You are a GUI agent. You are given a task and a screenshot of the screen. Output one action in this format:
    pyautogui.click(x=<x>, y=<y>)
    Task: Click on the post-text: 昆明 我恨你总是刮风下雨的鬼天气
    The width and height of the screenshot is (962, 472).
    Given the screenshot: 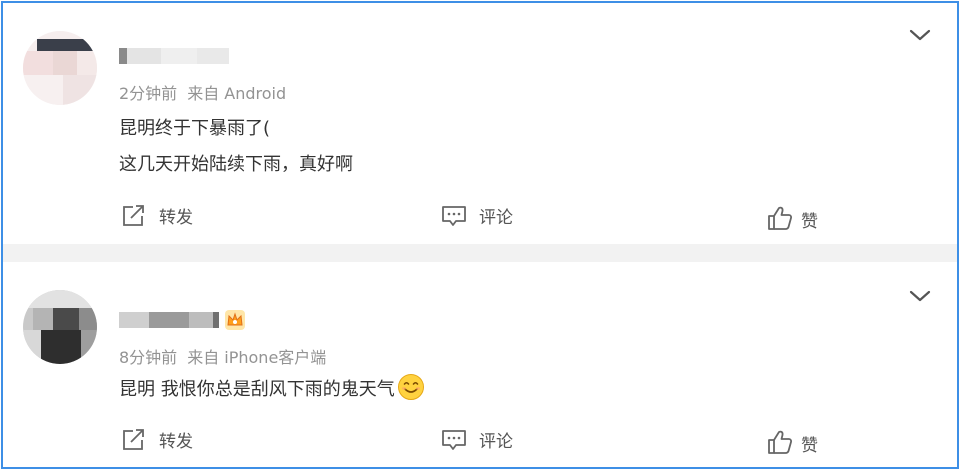 What is the action you would take?
    pyautogui.click(x=257, y=389)
    